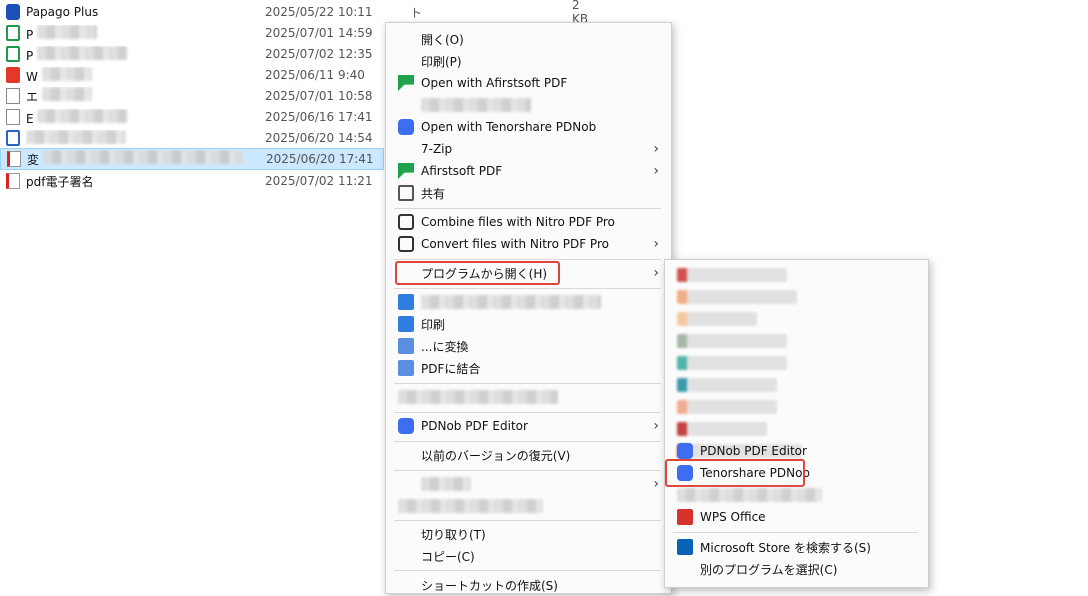 Image resolution: width=1088 pixels, height=596 pixels. Describe the element at coordinates (13, 138) in the screenshot. I see `word-icon` at that location.